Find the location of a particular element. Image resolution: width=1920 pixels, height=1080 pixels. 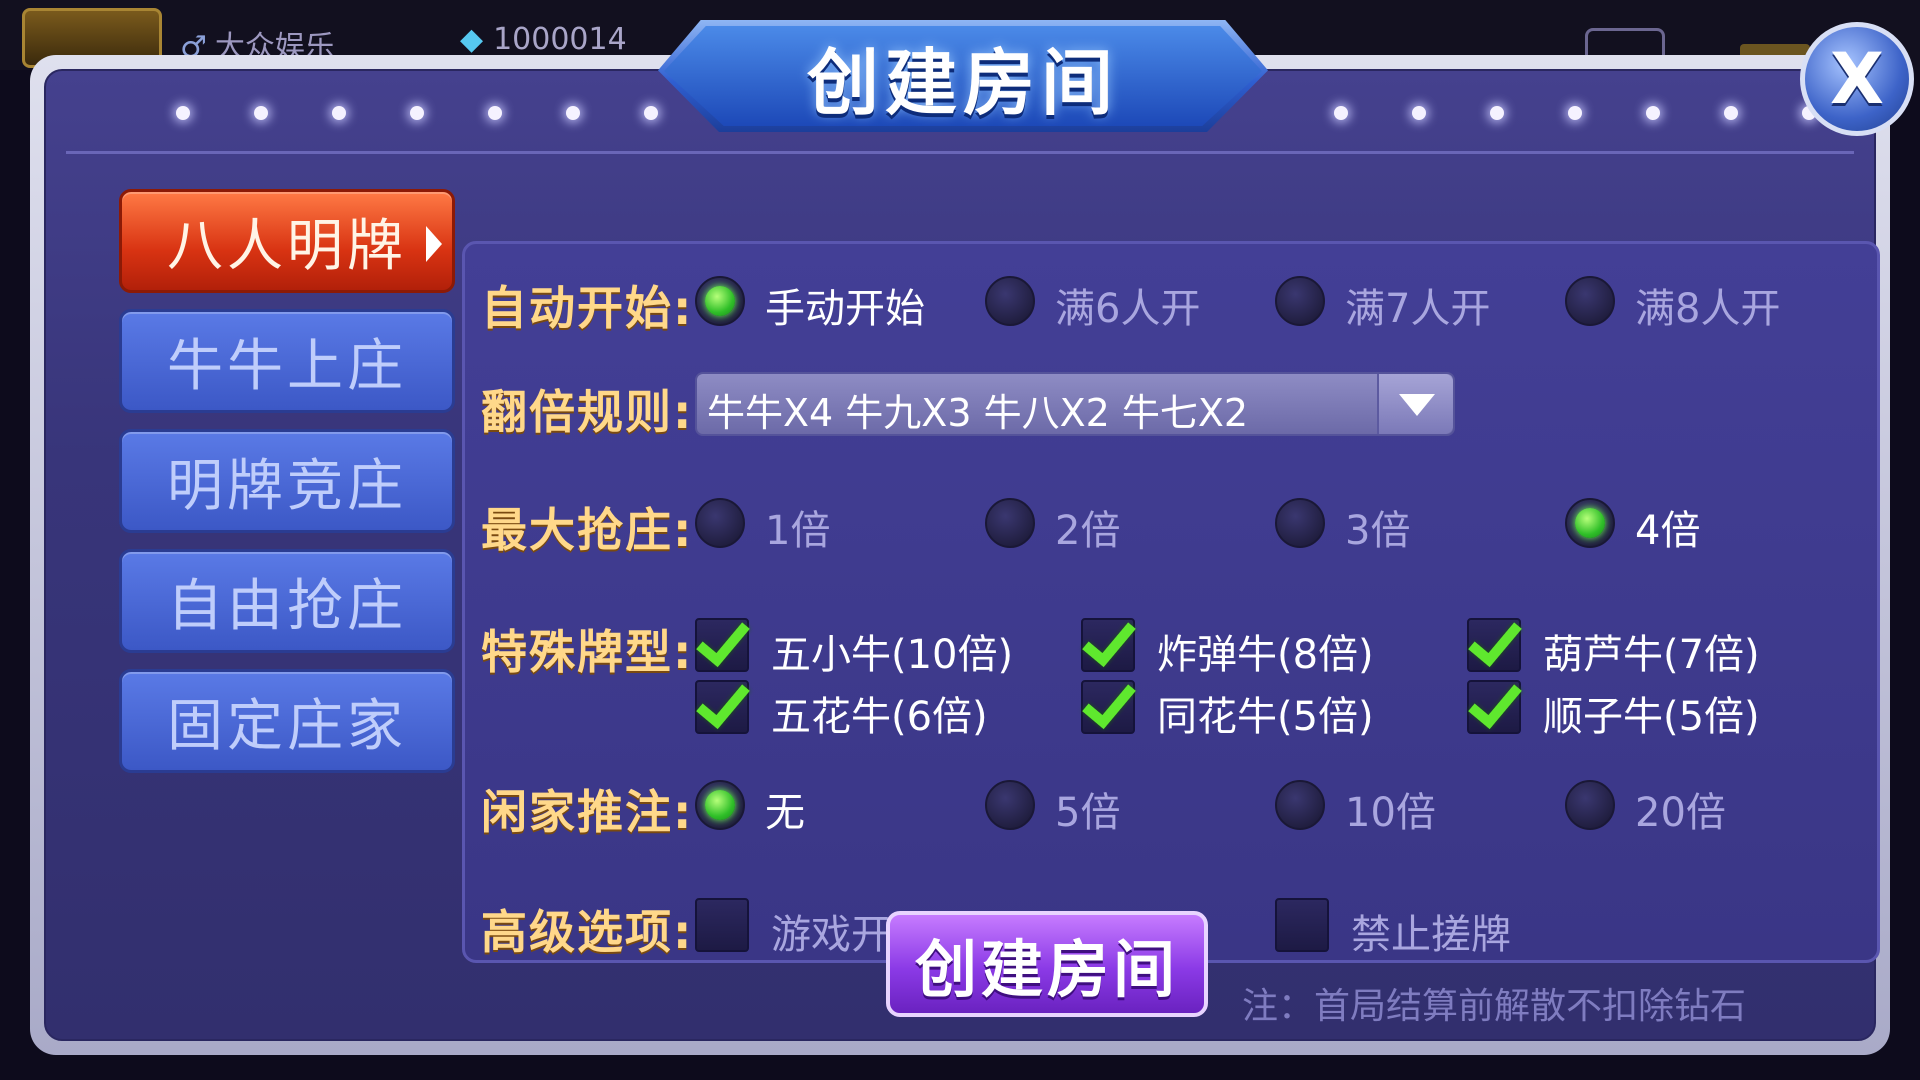

background-diamond: ◆ 1000014 is located at coordinates (543, 39).